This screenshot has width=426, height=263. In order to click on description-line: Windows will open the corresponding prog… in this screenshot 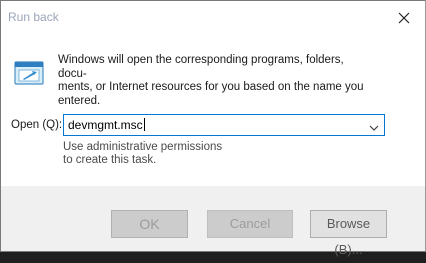, I will do `click(201, 67)`.